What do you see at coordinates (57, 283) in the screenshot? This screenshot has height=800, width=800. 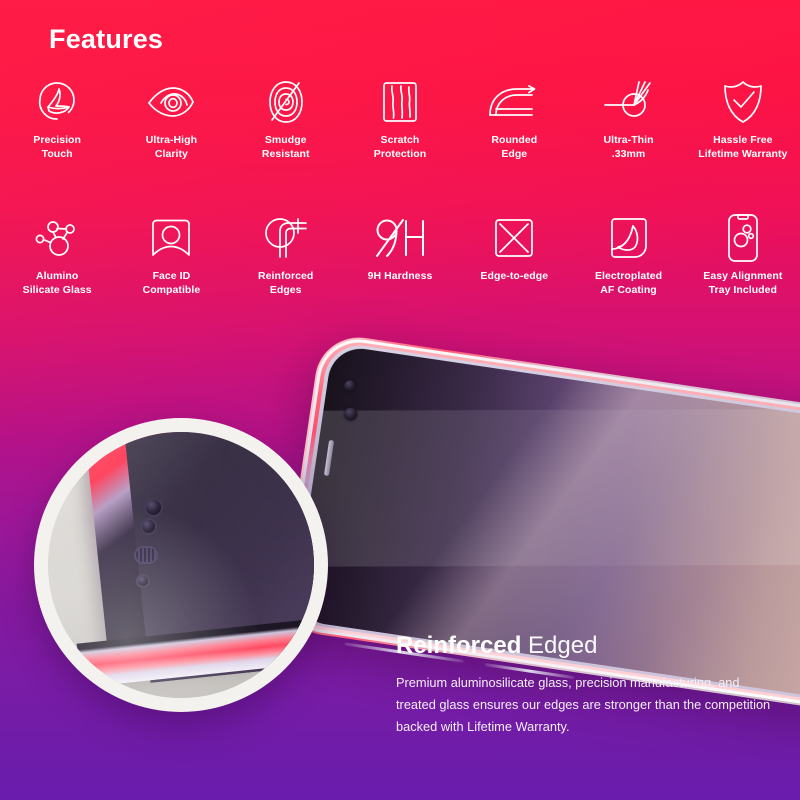 I see `feature-label: Alumino Silicate Glass` at bounding box center [57, 283].